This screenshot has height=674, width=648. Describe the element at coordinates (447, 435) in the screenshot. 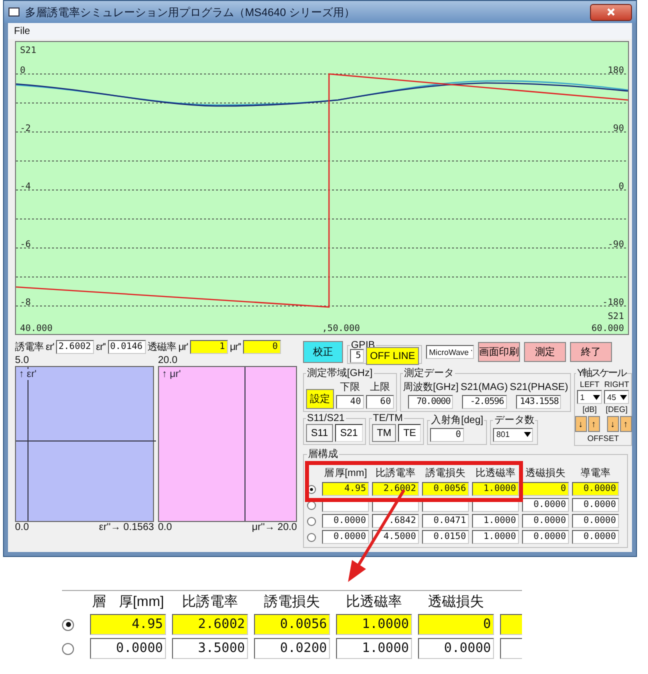

I see `angle-field: 0` at that location.